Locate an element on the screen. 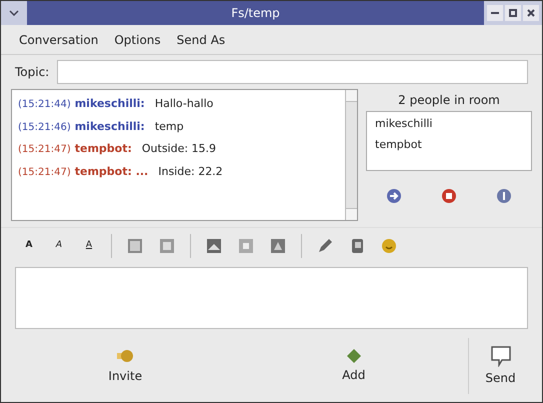  chevron-icon is located at coordinates (14, 13).